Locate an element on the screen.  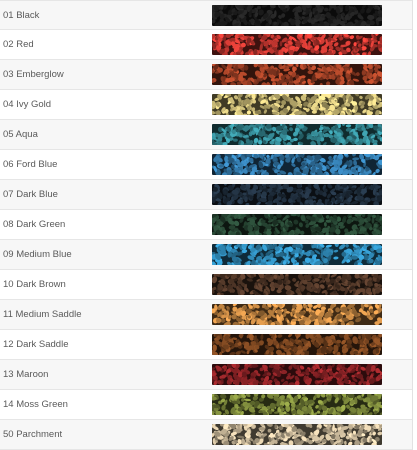
color-label: 08 Dark Green is located at coordinates (34, 224).